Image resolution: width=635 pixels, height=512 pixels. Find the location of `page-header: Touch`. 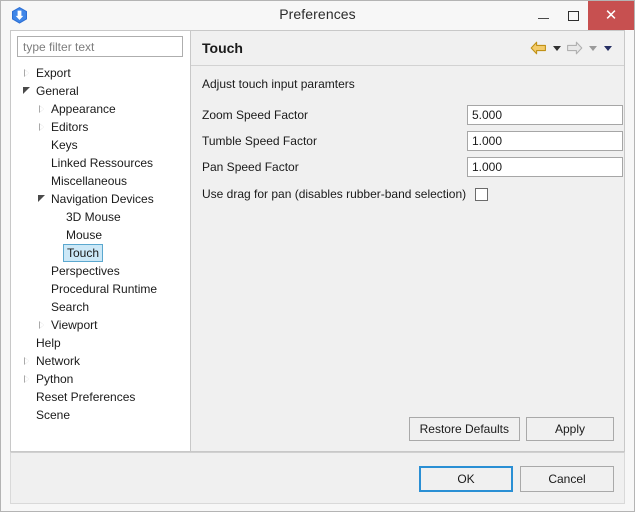

page-header: Touch is located at coordinates (407, 48).